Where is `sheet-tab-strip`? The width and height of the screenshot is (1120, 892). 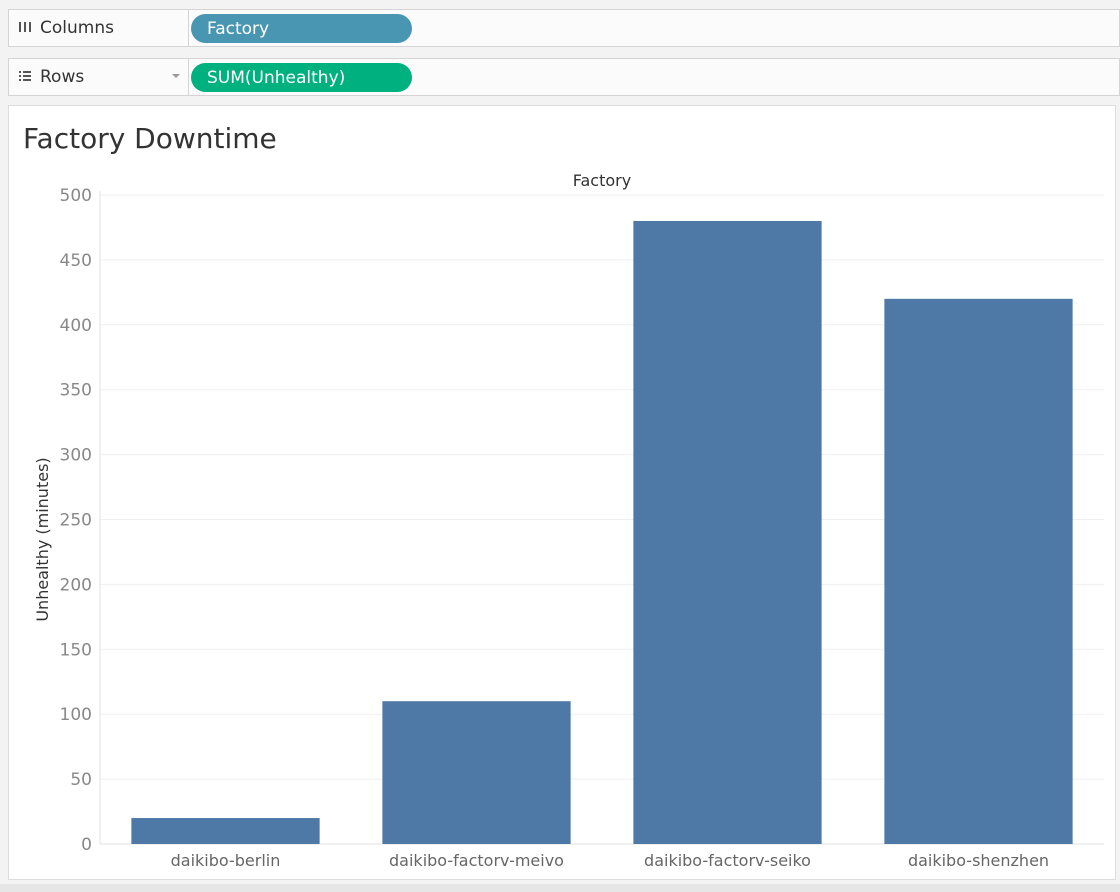 sheet-tab-strip is located at coordinates (560, 888).